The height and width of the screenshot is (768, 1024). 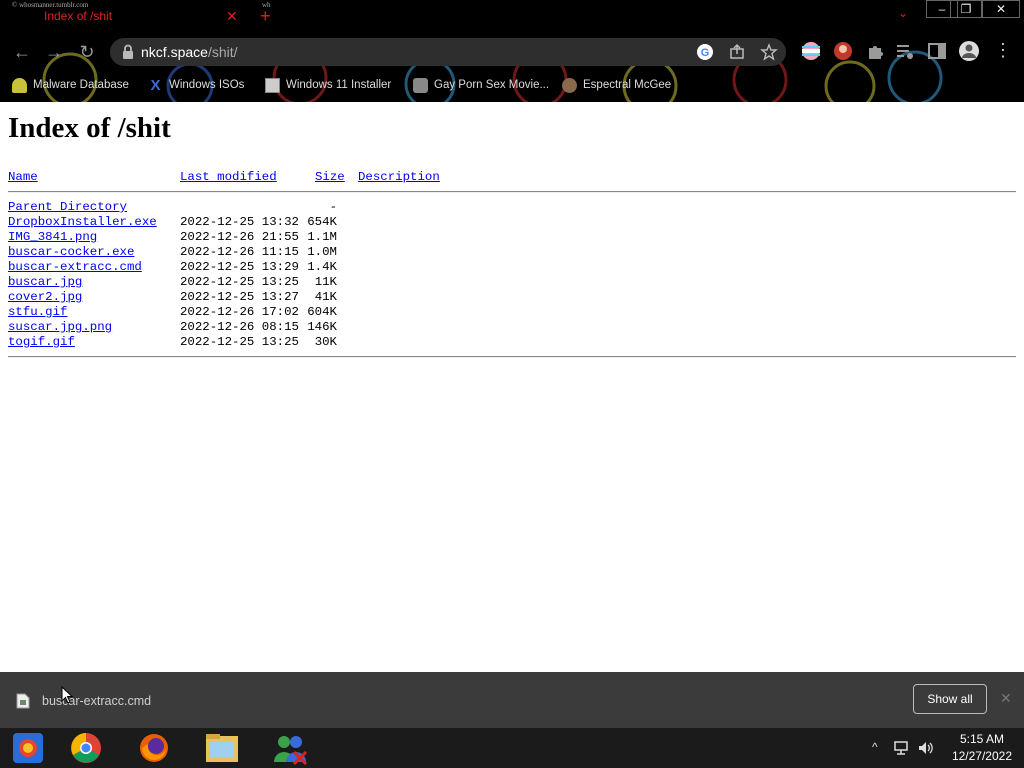 I want to click on footer-divider, so click(x=512, y=357).